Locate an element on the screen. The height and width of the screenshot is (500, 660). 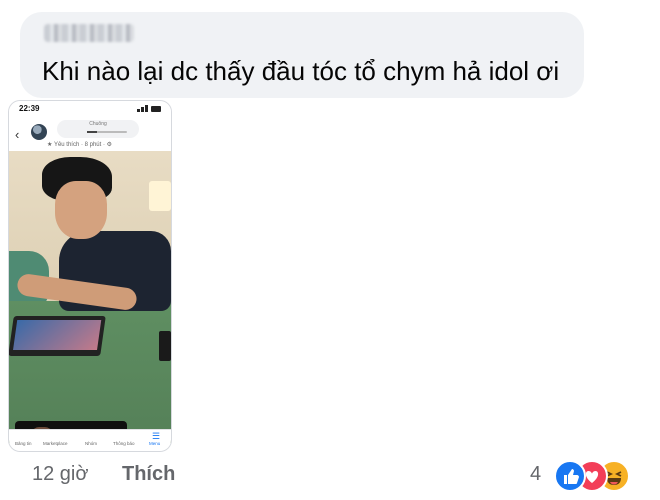
status-time: 22:39 is located at coordinates (29, 108).